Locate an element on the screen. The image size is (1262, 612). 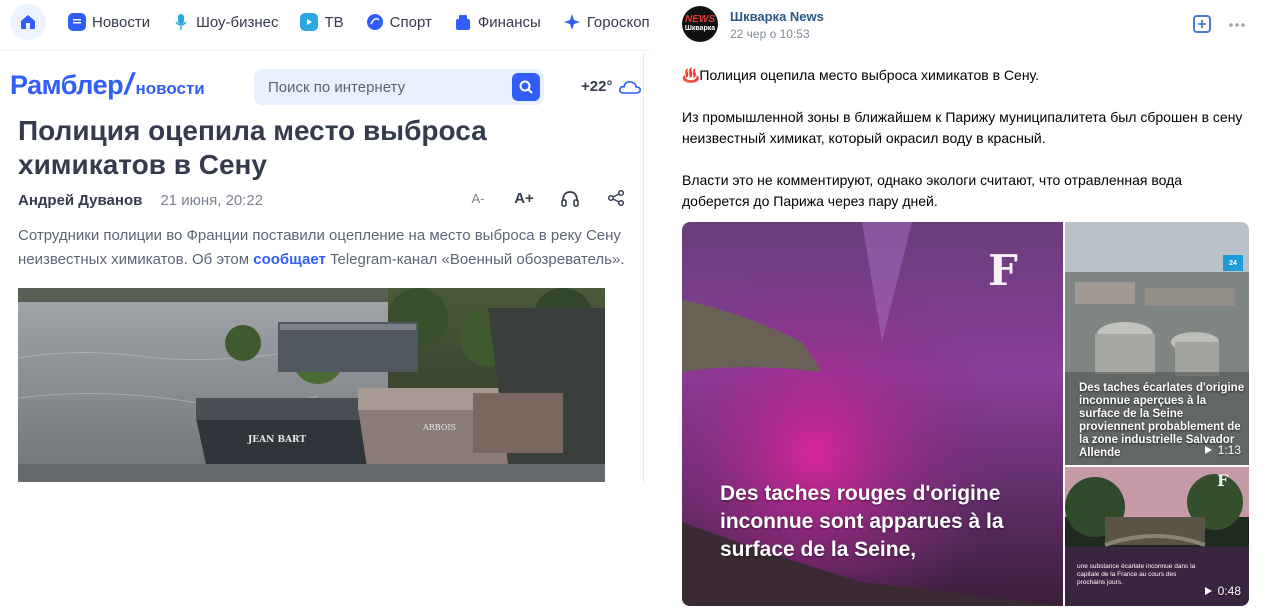
nav-item-tv: ТВ is located at coordinates (322, 22).